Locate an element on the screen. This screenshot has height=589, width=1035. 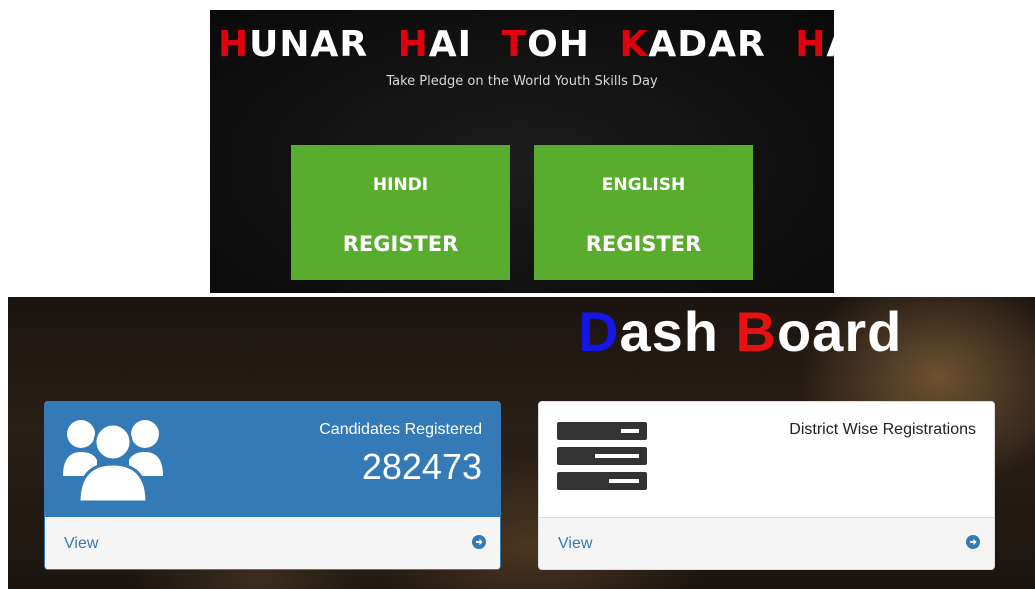
title-word-5: HAI is located at coordinates (814, 44).